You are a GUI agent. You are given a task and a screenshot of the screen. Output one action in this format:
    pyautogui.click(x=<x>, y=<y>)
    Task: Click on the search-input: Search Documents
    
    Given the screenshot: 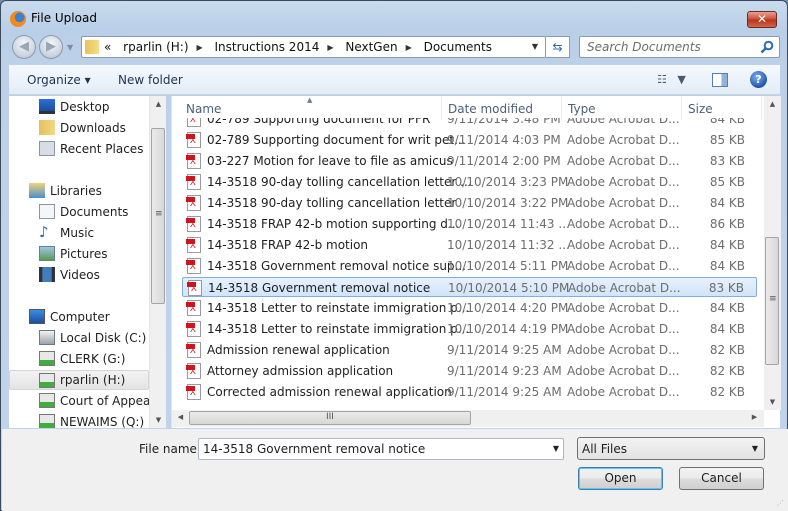 What is the action you would take?
    pyautogui.click(x=679, y=47)
    